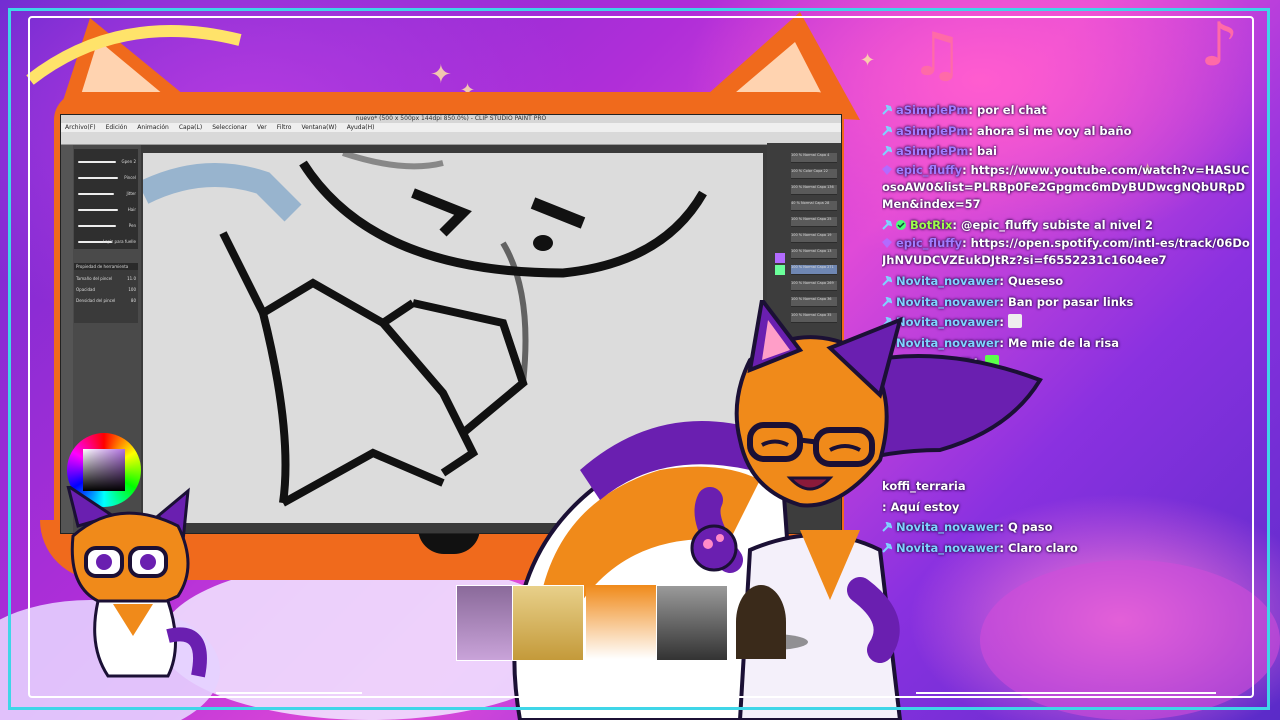 The width and height of the screenshot is (1280, 720). What do you see at coordinates (106, 286) in the screenshot?
I see `property-row: Opacidad 100` at bounding box center [106, 286].